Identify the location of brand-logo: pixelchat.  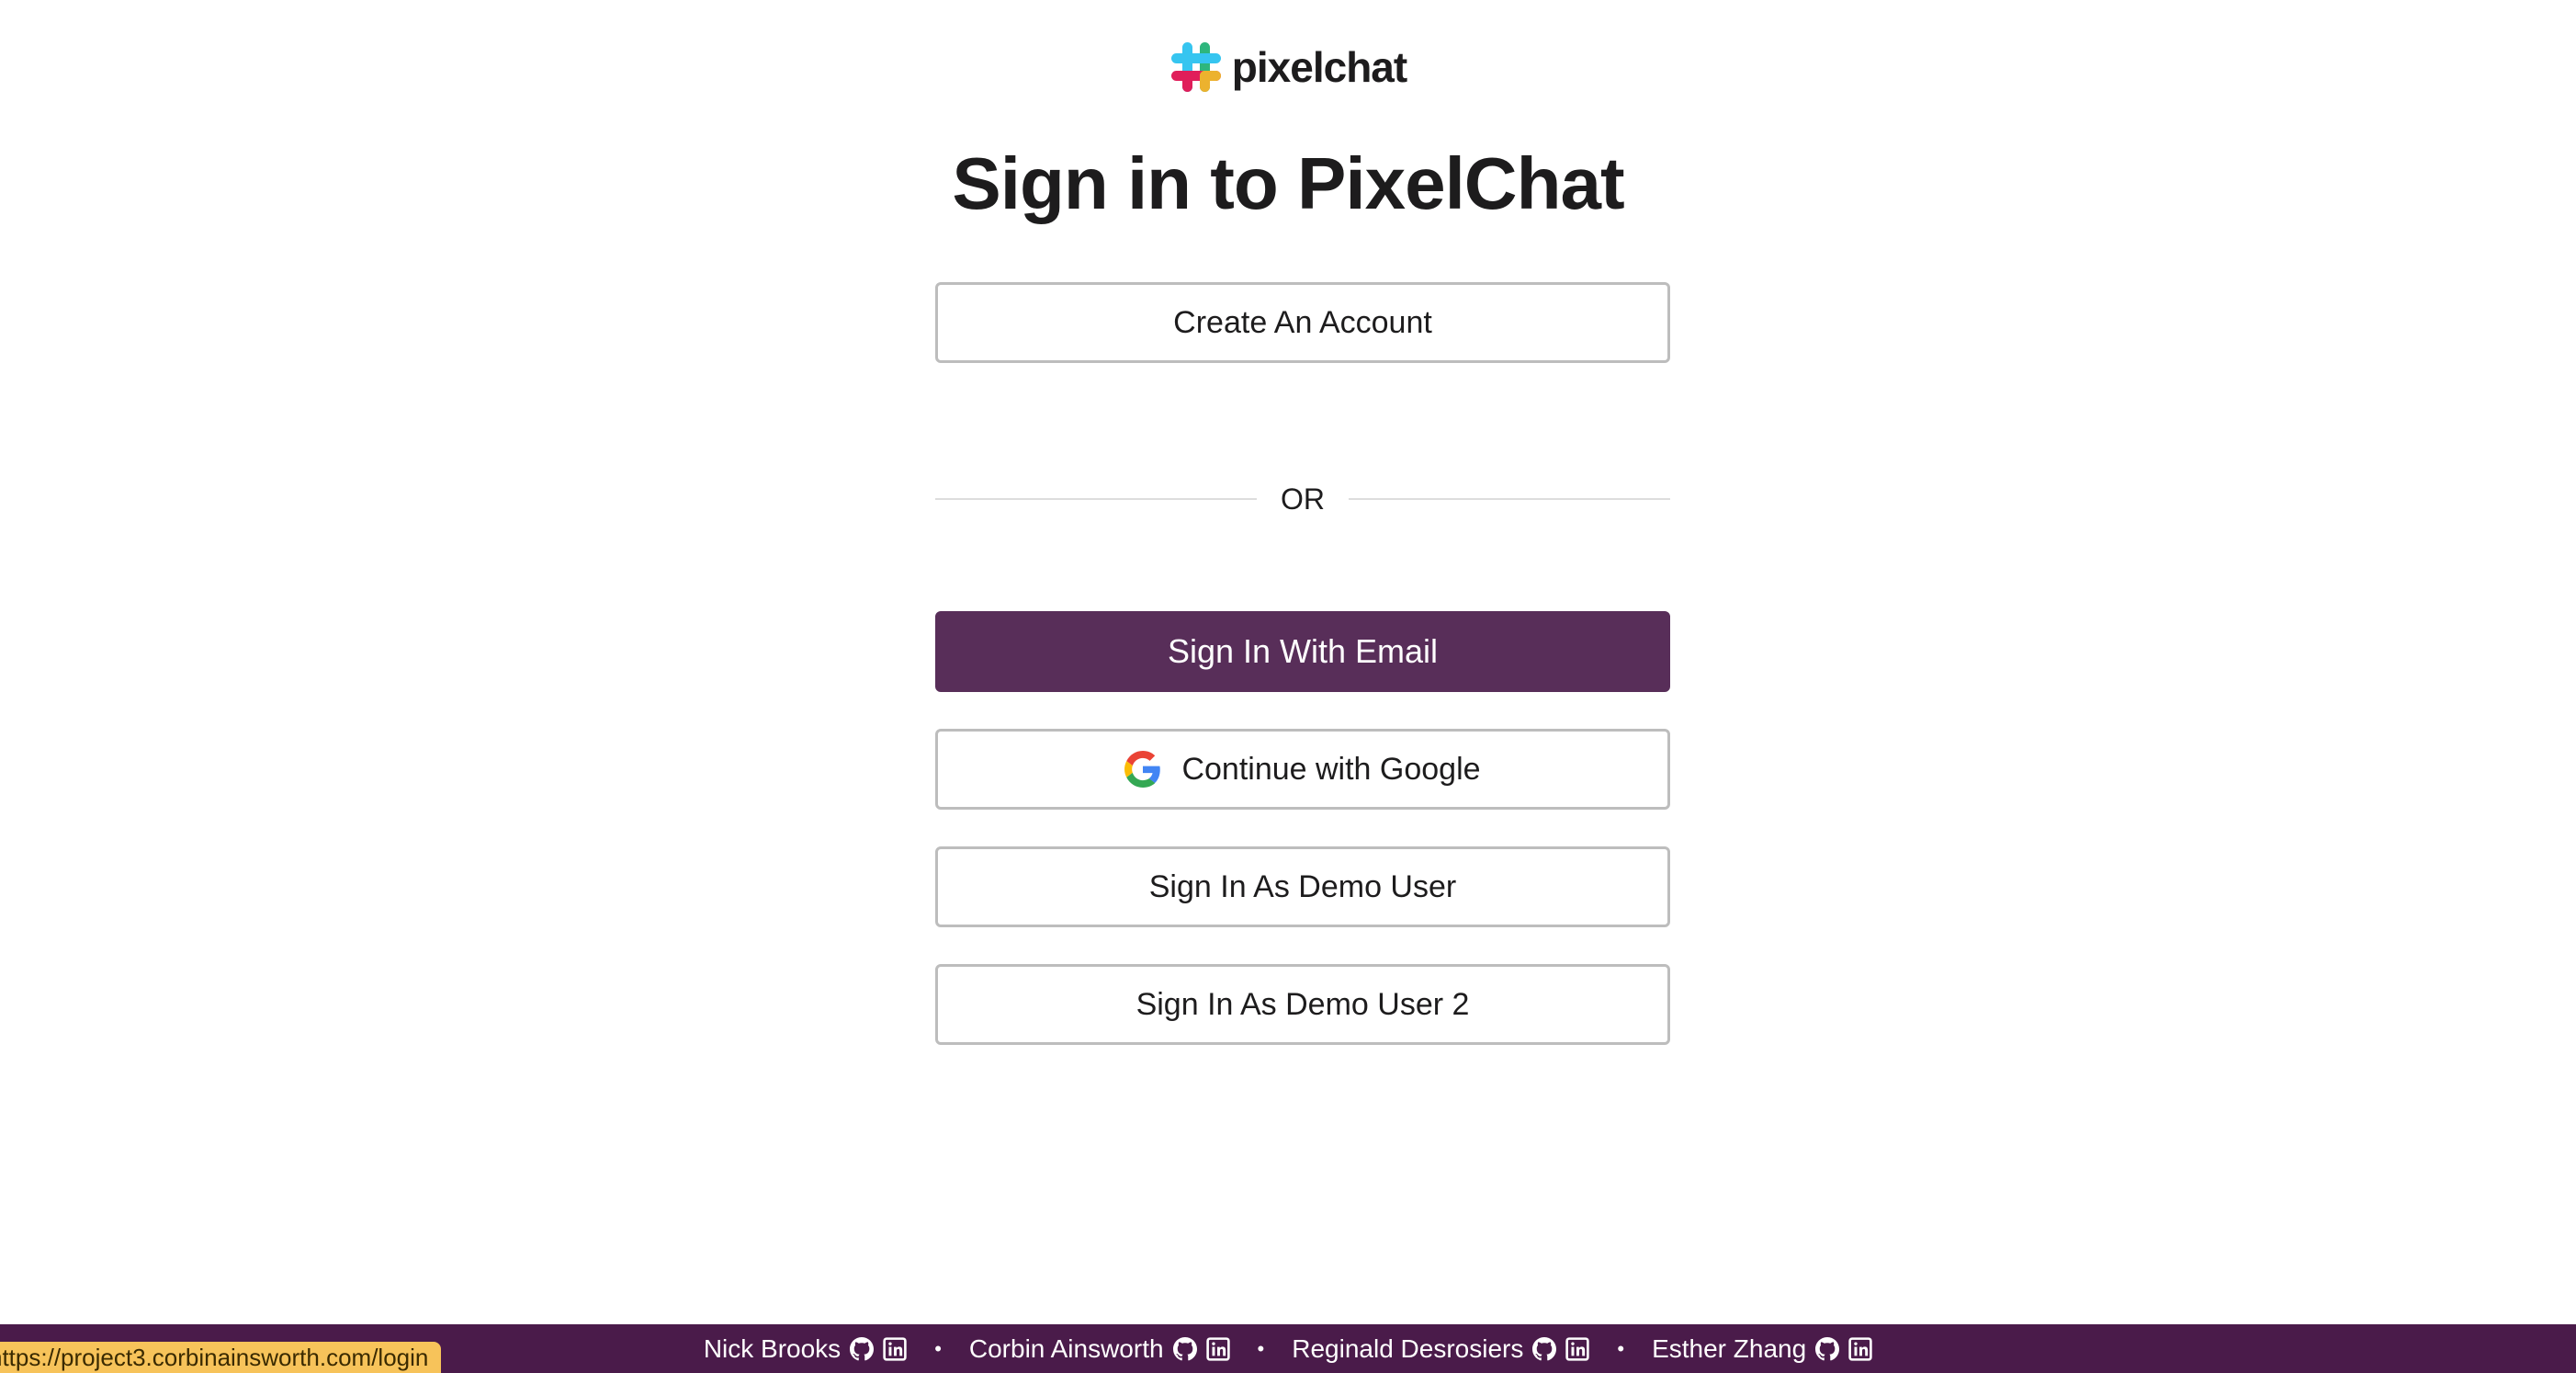
(1288, 67).